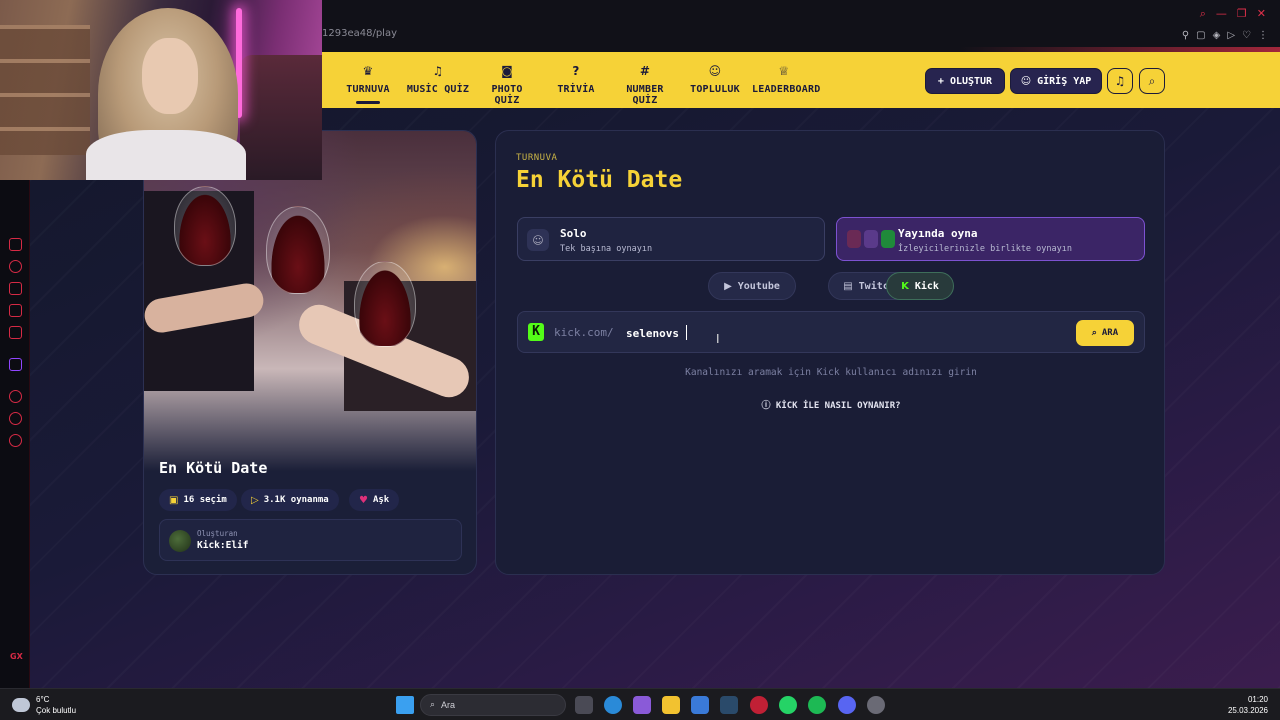 This screenshot has width=1280, height=720. I want to click on category-badge: ♥ Aşk, so click(374, 500).